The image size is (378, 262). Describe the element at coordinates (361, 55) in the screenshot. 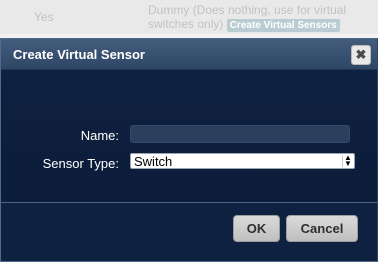

I see `close-icon: ✖` at that location.